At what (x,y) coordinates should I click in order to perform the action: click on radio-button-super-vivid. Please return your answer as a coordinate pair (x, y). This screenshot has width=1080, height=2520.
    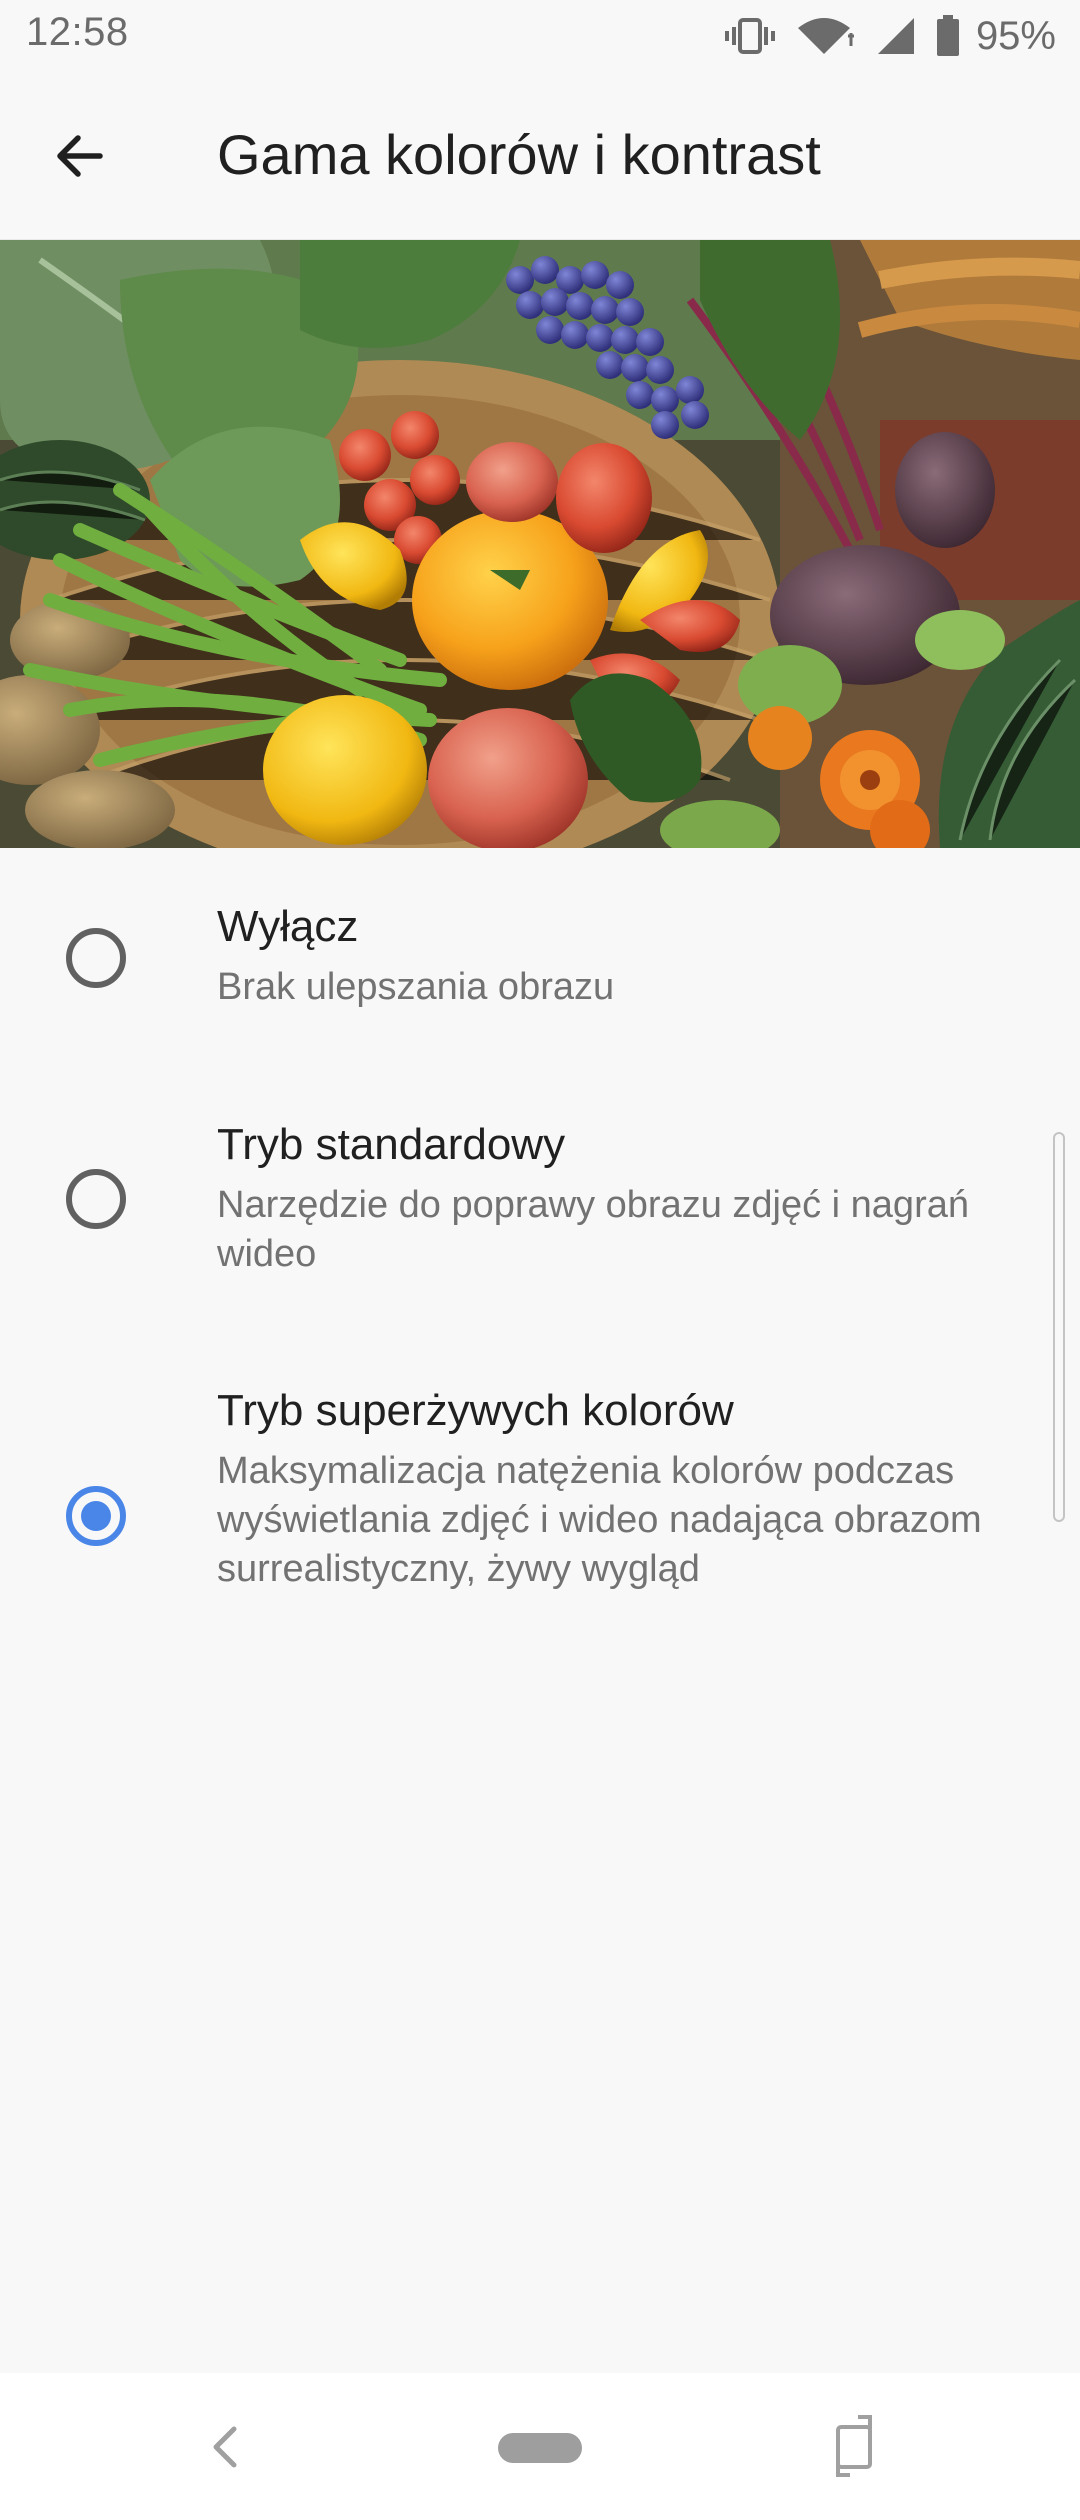
    Looking at the image, I should click on (96, 1516).